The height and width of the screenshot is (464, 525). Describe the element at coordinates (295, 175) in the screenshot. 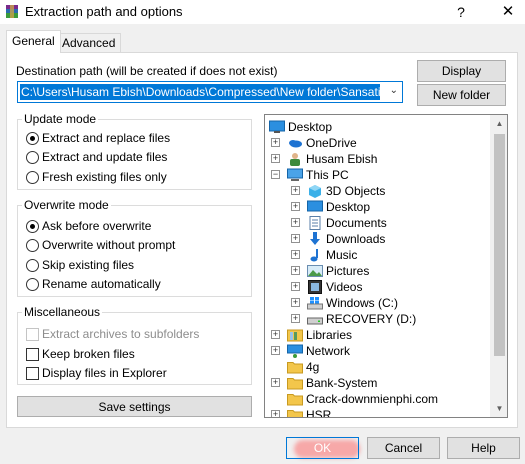

I see `computer-icon` at that location.